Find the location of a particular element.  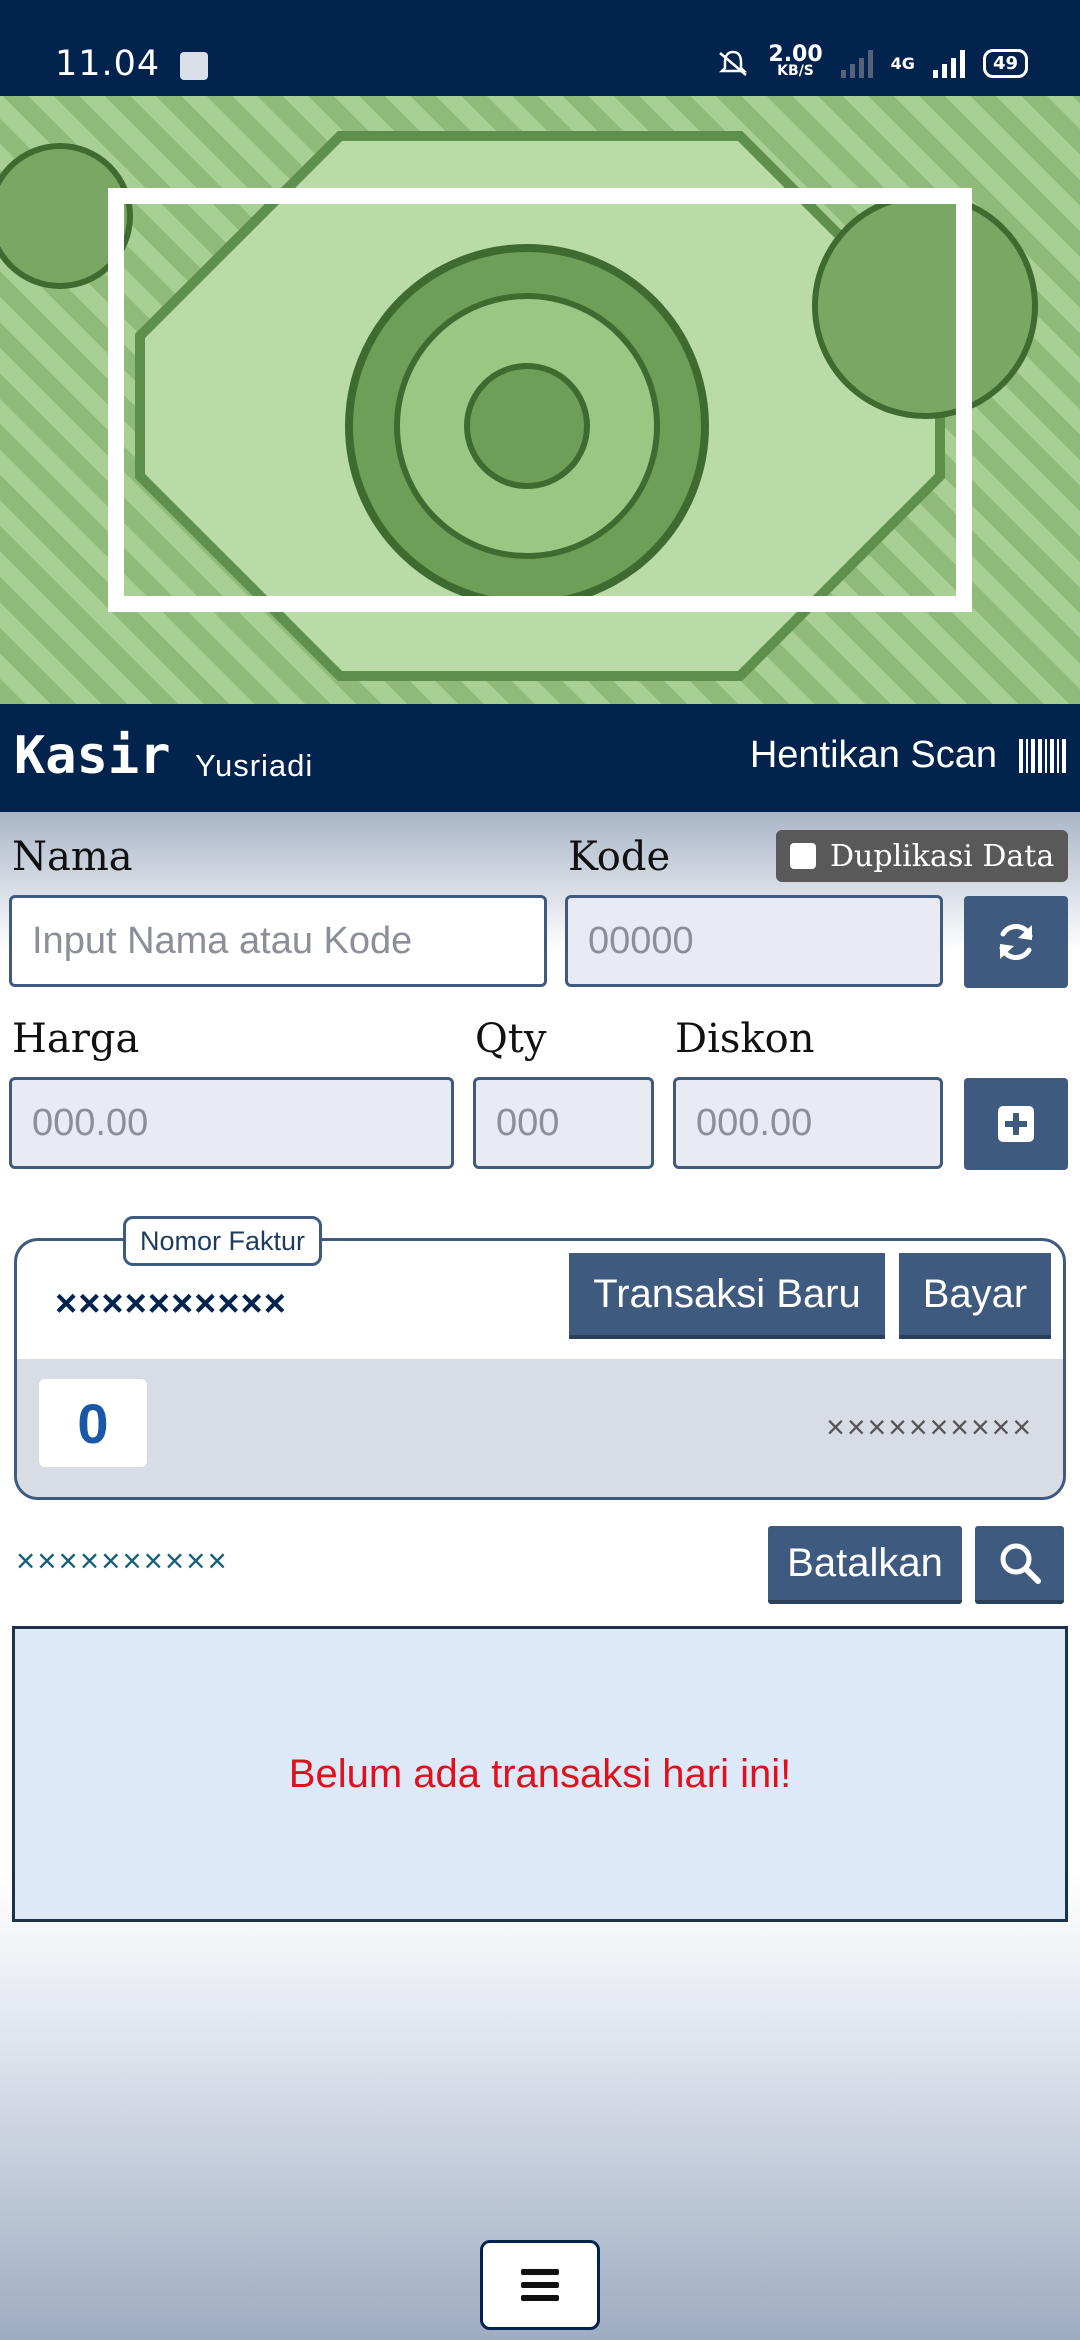

barcode-icon is located at coordinates (1042, 755).